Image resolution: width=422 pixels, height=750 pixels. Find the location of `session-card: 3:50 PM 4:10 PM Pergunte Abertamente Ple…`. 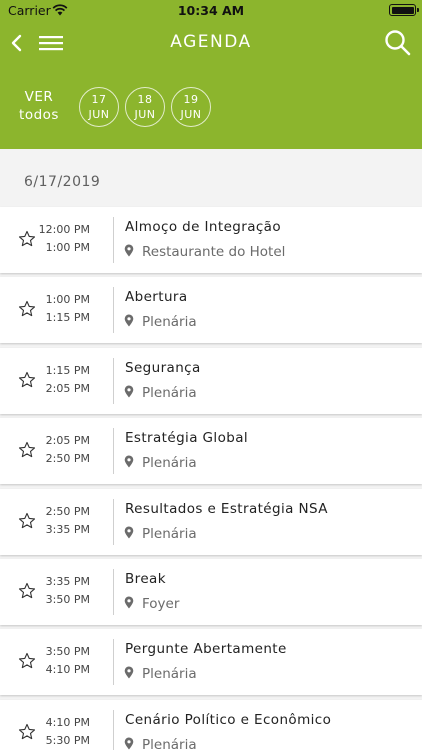

session-card: 3:50 PM 4:10 PM Pergunte Abertamente Ple… is located at coordinates (211, 662).